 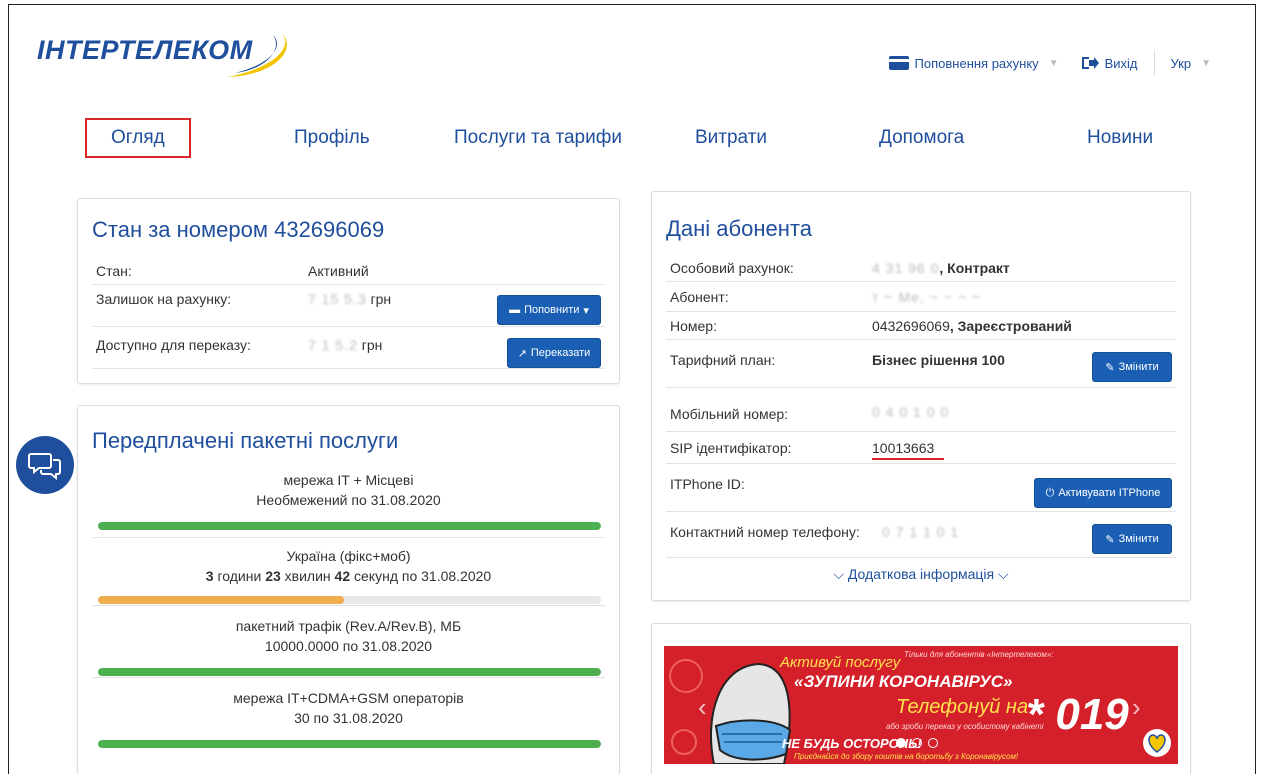 What do you see at coordinates (898, 63) in the screenshot?
I see `card-icon` at bounding box center [898, 63].